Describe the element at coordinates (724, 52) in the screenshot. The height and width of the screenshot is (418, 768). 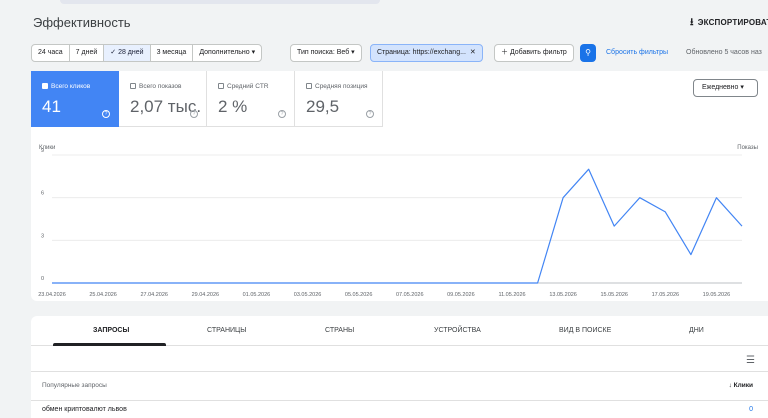
I see `updated-status: Обновлено 5 часов наз` at that location.